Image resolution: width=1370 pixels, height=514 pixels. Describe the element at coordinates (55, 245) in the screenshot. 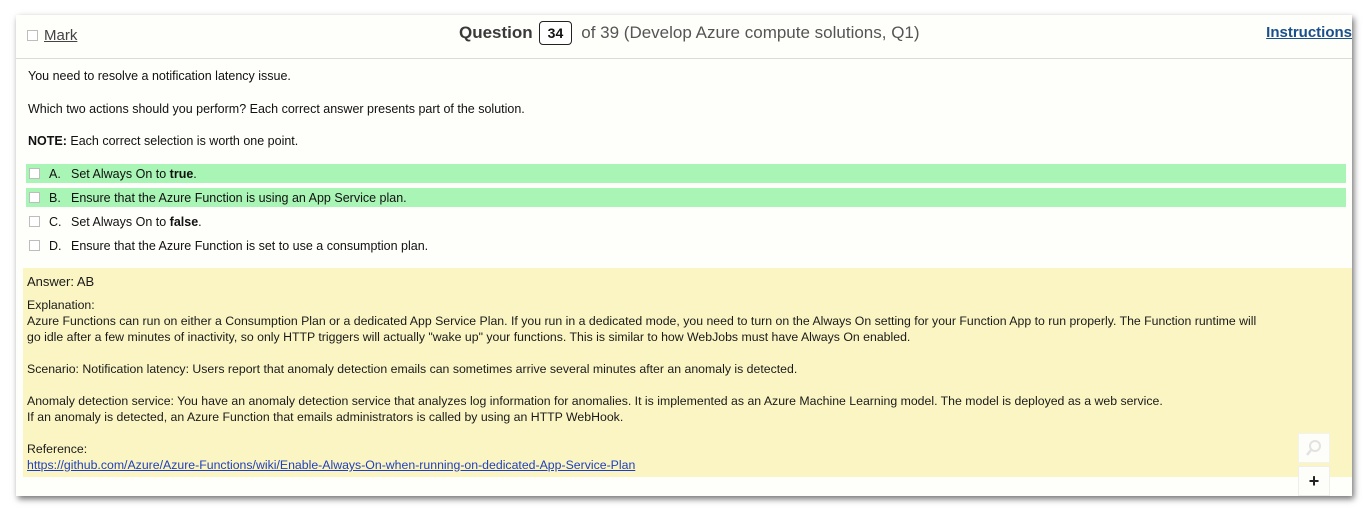

I see `option-letter: D.` at that location.